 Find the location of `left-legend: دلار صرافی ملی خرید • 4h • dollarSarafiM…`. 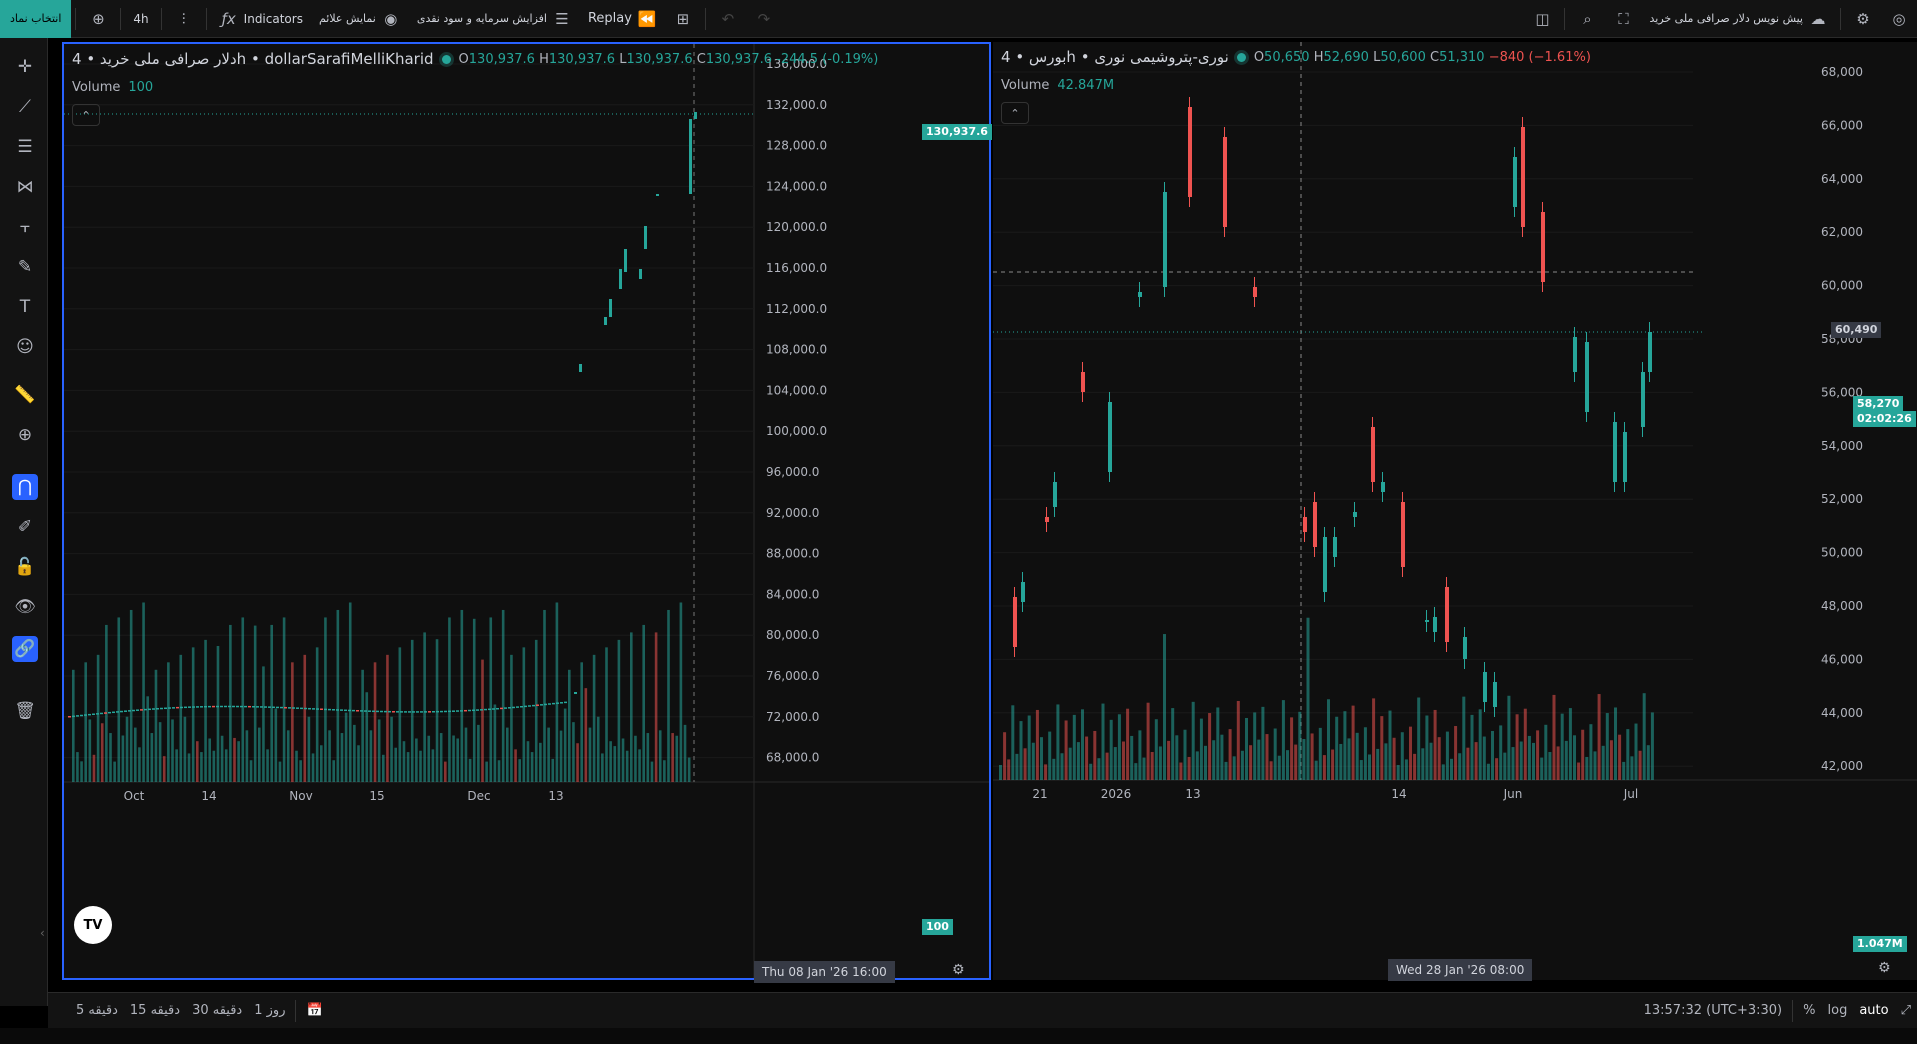

left-legend: دلار صرافی ملی خرید • 4h • dollarSarafiM… is located at coordinates (475, 59).